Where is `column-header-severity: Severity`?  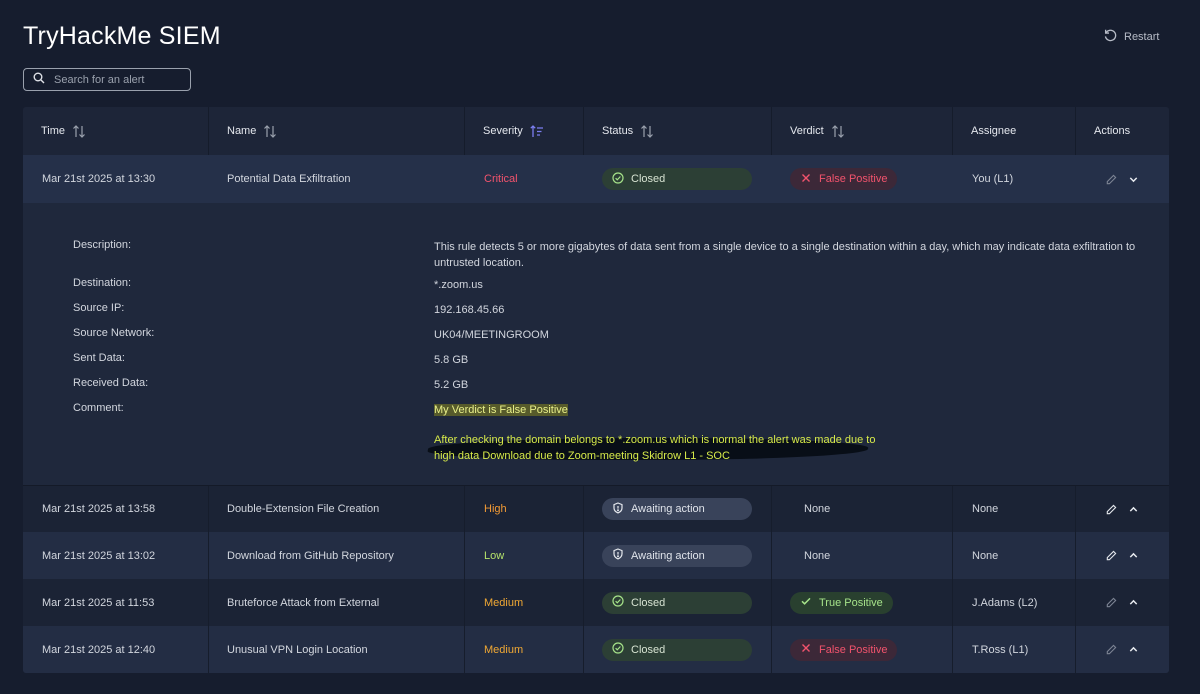 column-header-severity: Severity is located at coordinates (524, 131).